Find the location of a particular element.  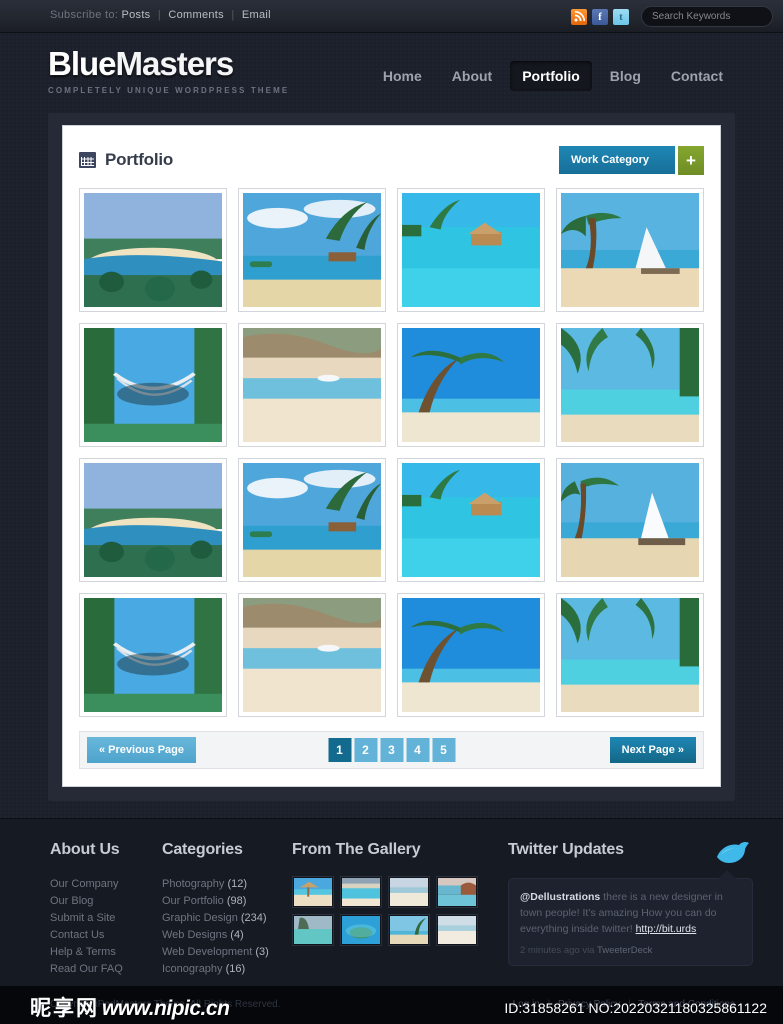

pagination: « Previous Page 1 2 3 4 5 Next Page » is located at coordinates (391, 750).